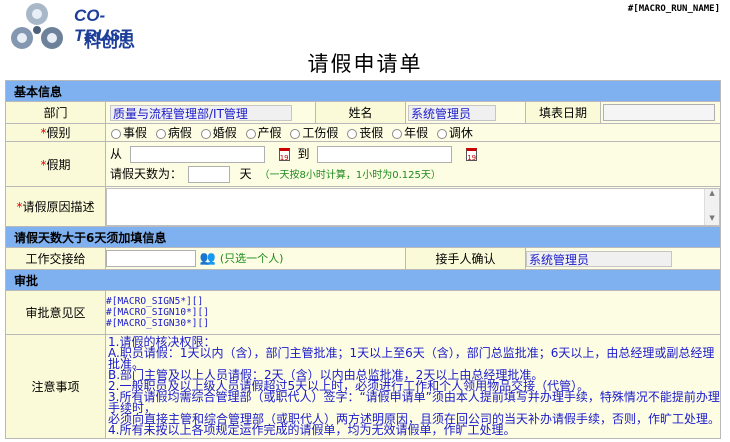  Describe the element at coordinates (80, 27) in the screenshot. I see `company-logo: CO-TRUST 科创思` at that location.